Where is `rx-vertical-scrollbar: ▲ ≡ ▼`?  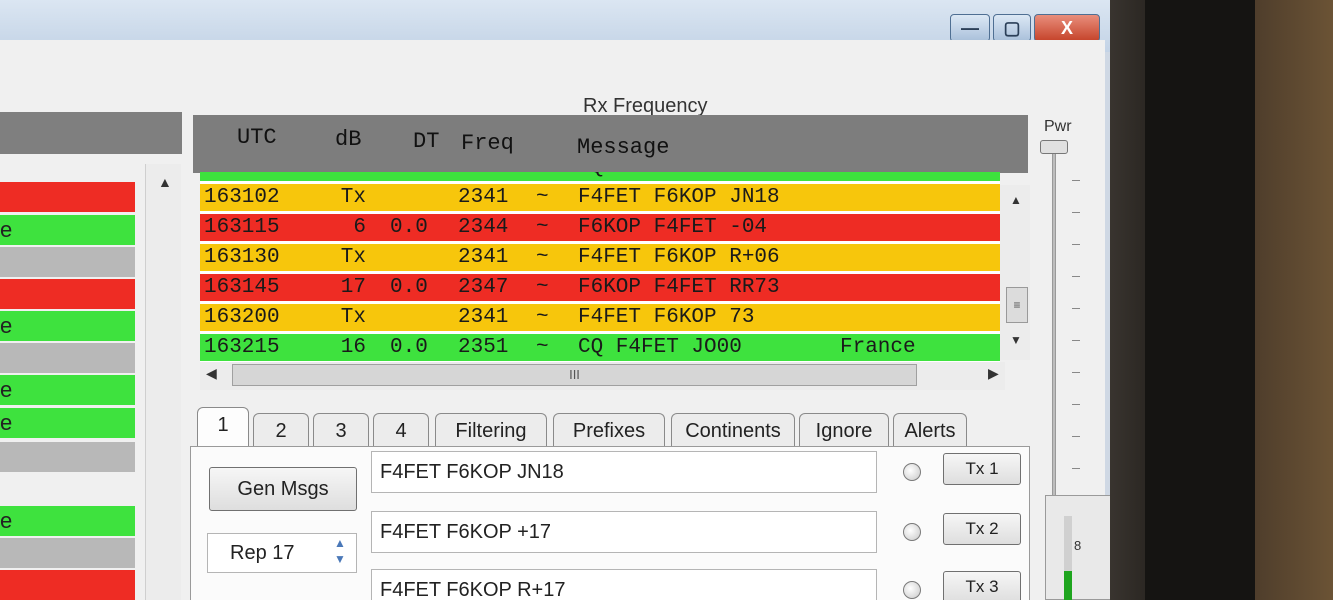
rx-vertical-scrollbar: ▲ ≡ ▼ is located at coordinates (1015, 272).